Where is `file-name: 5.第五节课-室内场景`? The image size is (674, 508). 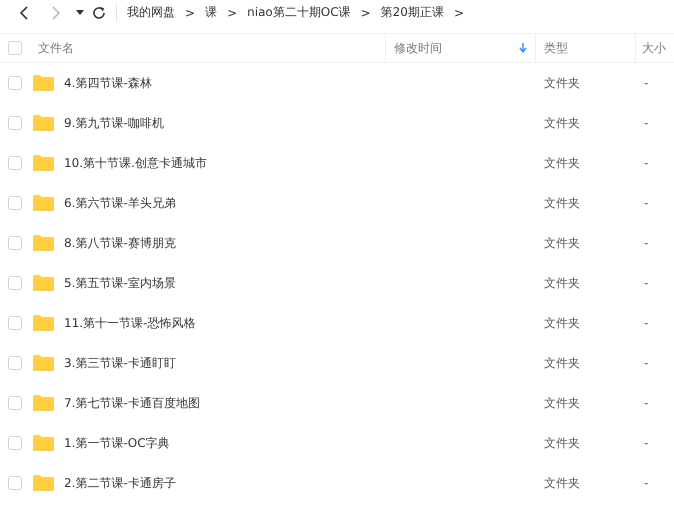
file-name: 5.第五节课-室内场景 is located at coordinates (120, 283).